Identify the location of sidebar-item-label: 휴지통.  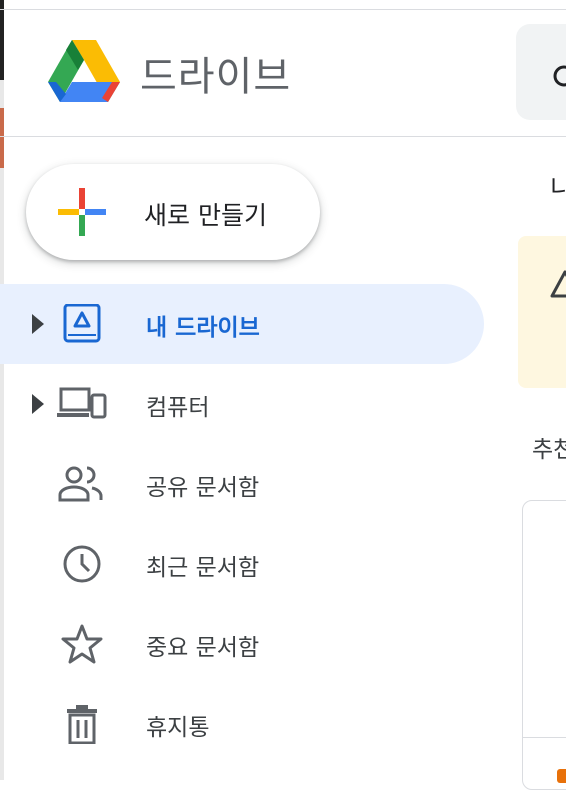
(178, 728).